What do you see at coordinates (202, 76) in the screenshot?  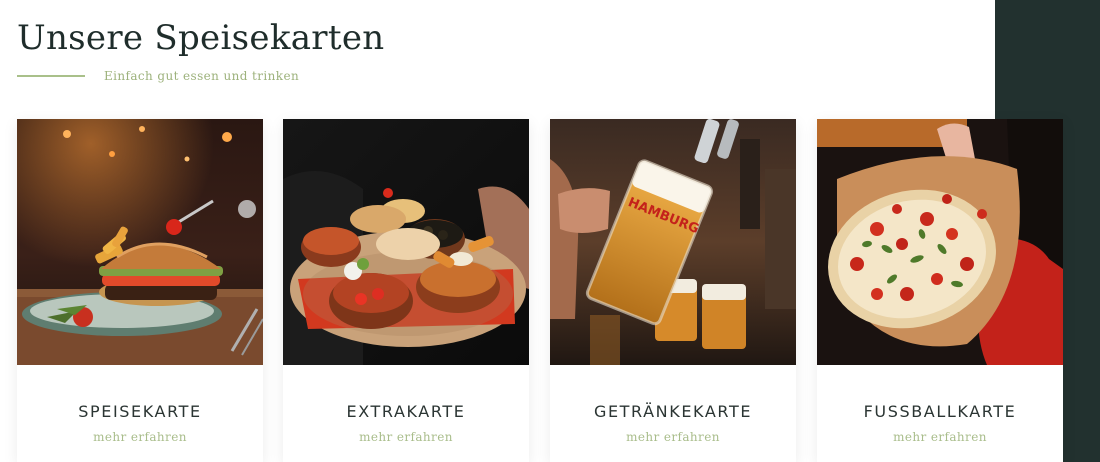 I see `page-subtitle: Einfach gut essen und trinken` at bounding box center [202, 76].